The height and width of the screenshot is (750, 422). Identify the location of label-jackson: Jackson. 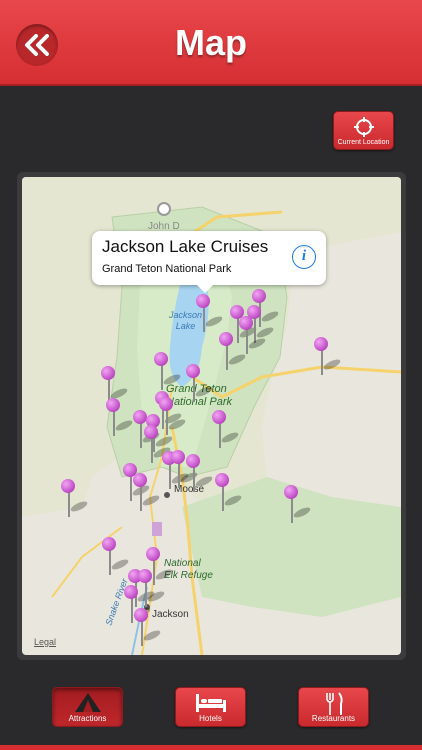
(170, 614).